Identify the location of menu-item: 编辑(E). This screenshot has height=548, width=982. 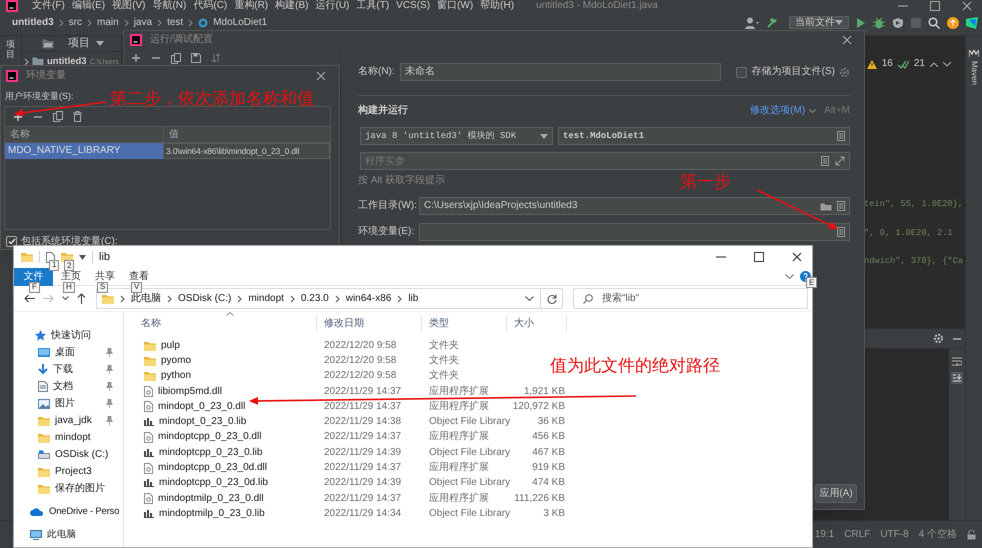
(89, 6).